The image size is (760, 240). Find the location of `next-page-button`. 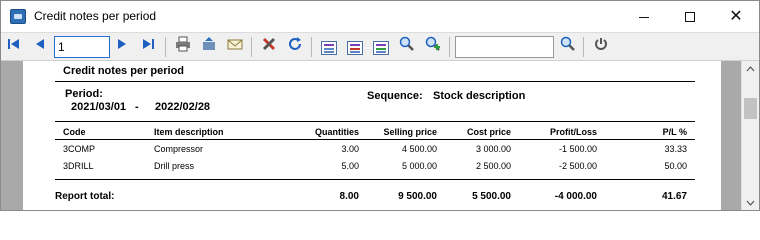

next-page-button is located at coordinates (122, 47).